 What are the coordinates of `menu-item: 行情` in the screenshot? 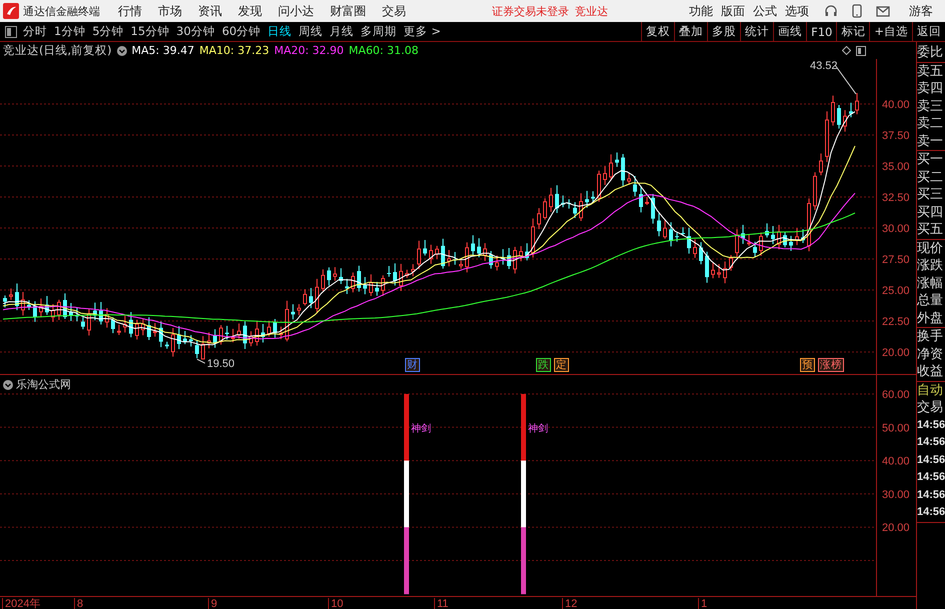 It's located at (130, 11).